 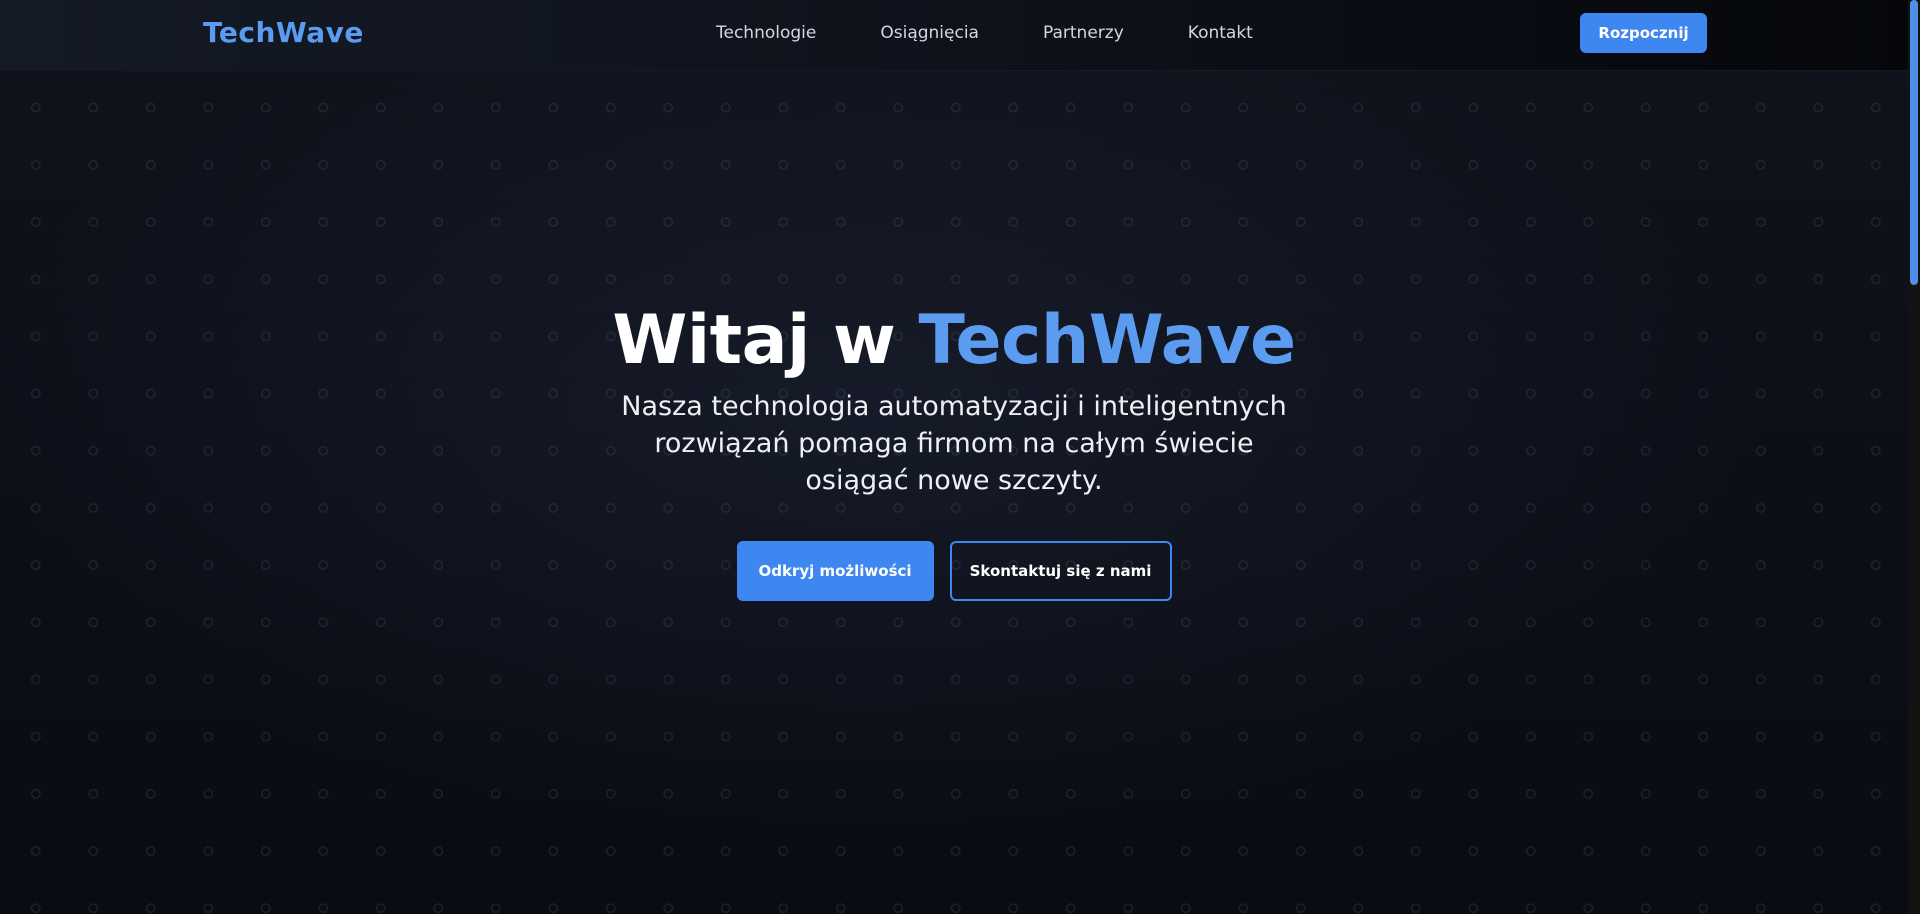 What do you see at coordinates (1060, 570) in the screenshot?
I see `contact-button: Skontaktuj się z nami` at bounding box center [1060, 570].